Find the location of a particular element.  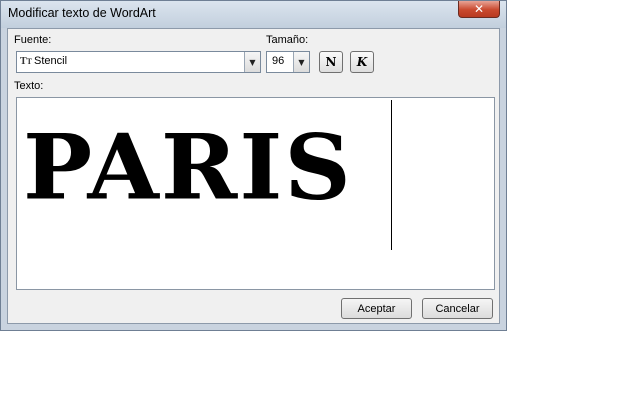

font-select: TT Stencil ▼ is located at coordinates (138, 62).